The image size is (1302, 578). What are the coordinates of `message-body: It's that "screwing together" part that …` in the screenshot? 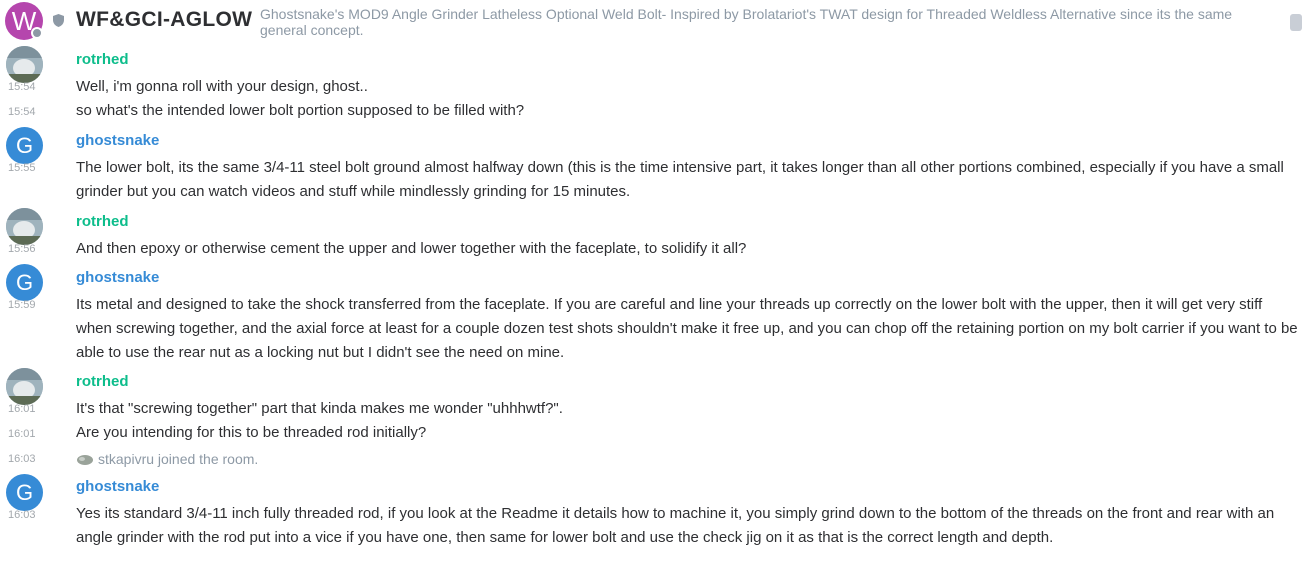 It's located at (319, 408).